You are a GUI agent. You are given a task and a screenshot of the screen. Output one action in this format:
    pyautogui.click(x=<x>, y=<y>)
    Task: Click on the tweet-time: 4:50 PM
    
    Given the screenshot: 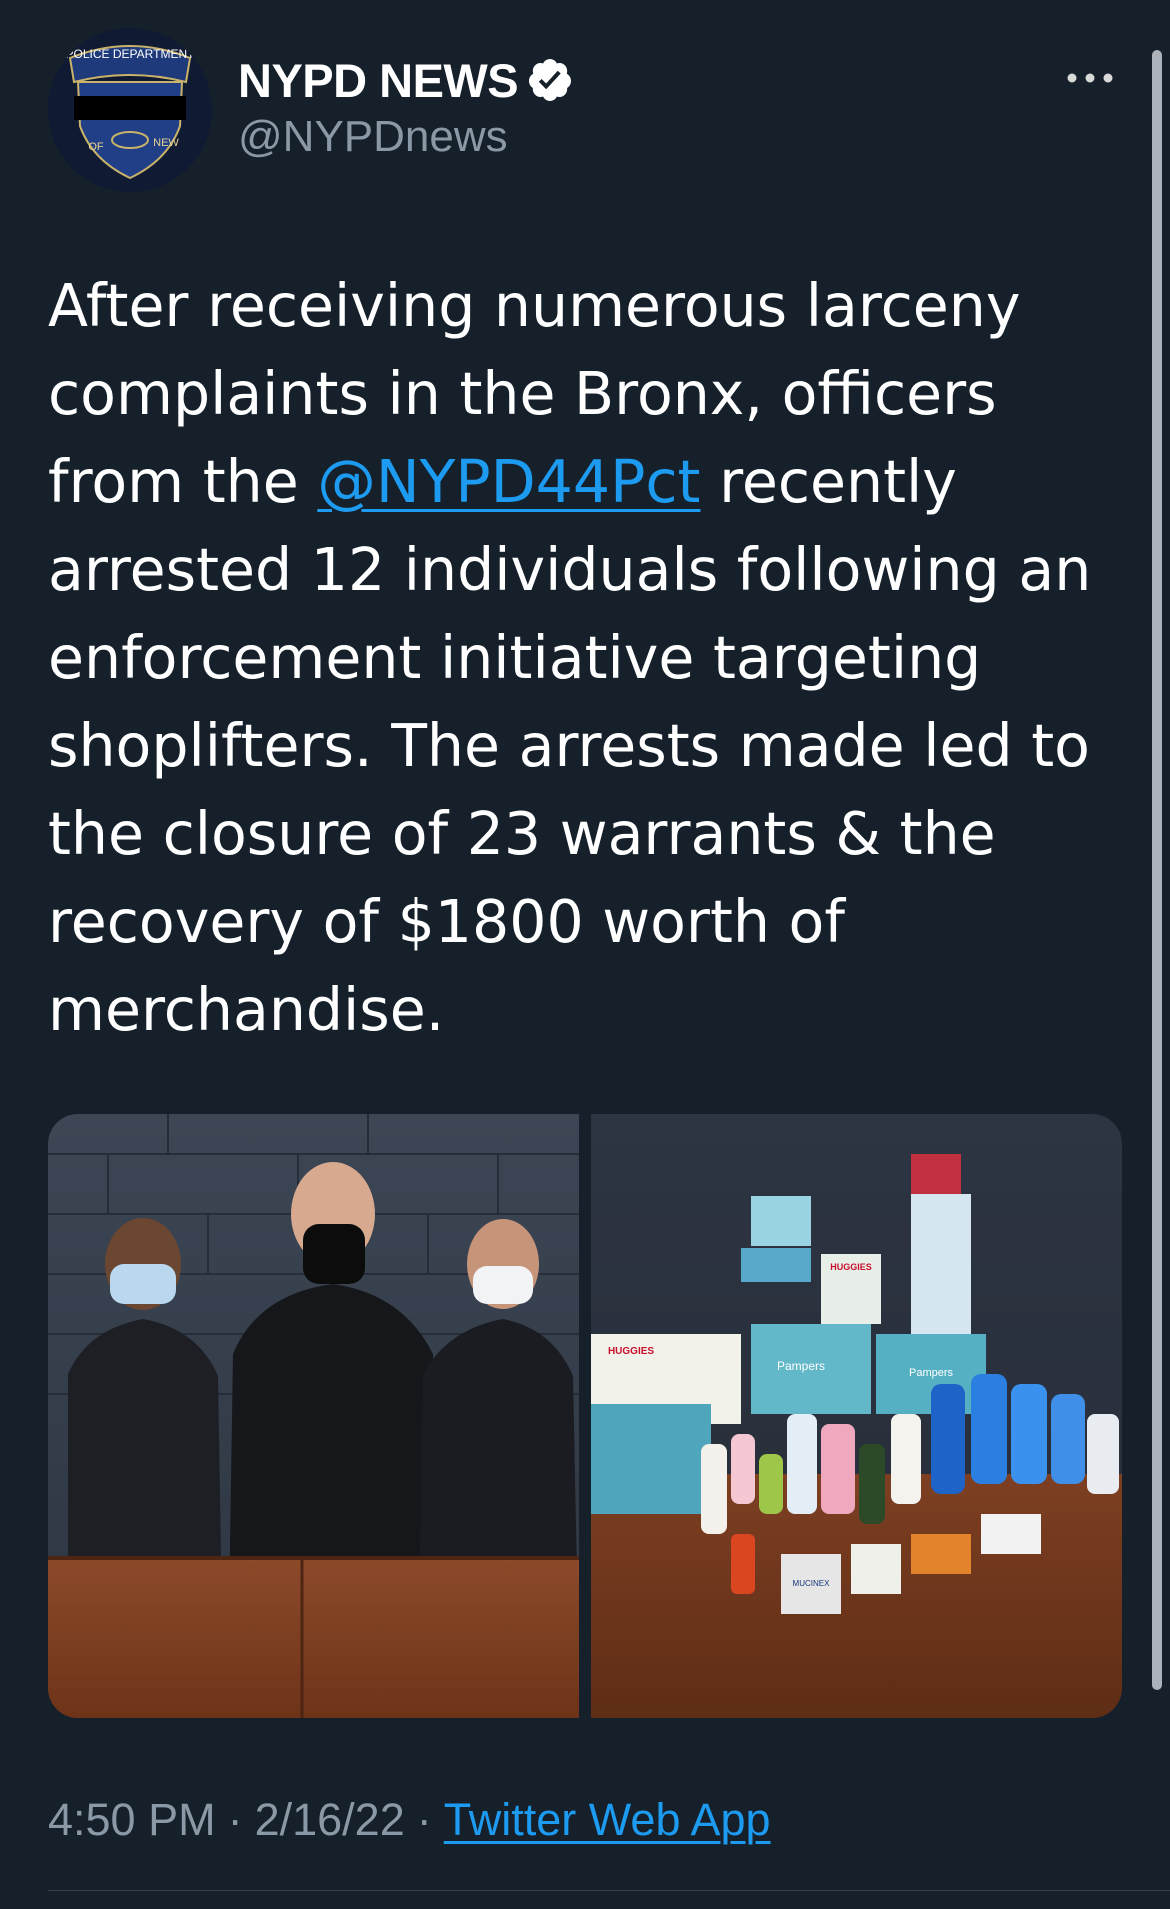 What is the action you would take?
    pyautogui.click(x=132, y=1820)
    